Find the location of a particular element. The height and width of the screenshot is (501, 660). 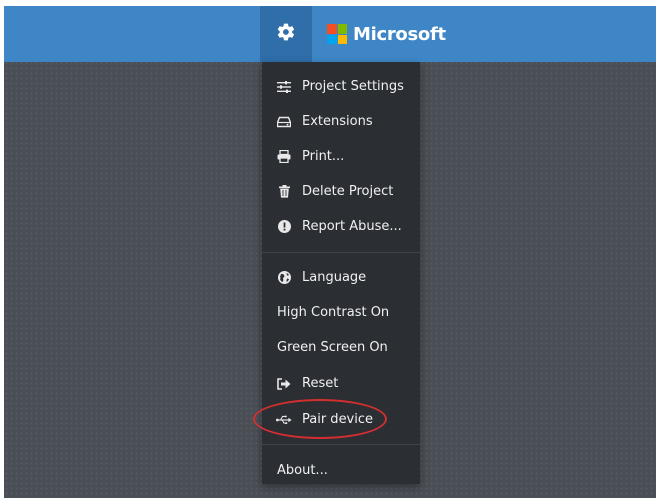

menu-item-language: Language is located at coordinates (341, 277).